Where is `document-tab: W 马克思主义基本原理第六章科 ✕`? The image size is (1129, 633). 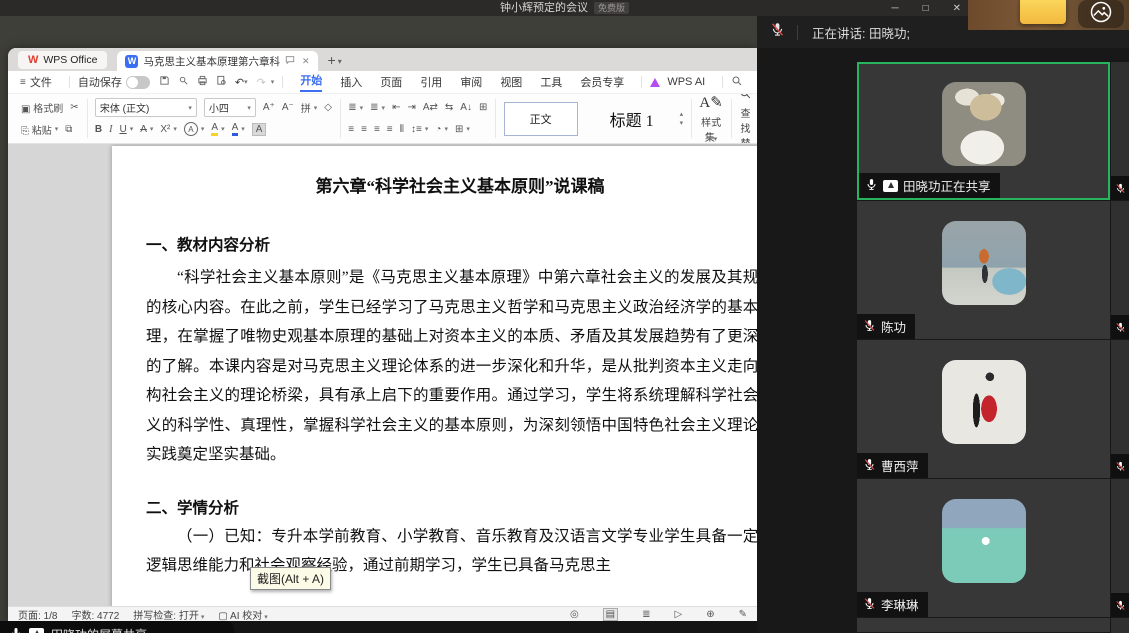
document-tab: W 马克思主义基本原理第六章科 ✕ is located at coordinates (217, 61).